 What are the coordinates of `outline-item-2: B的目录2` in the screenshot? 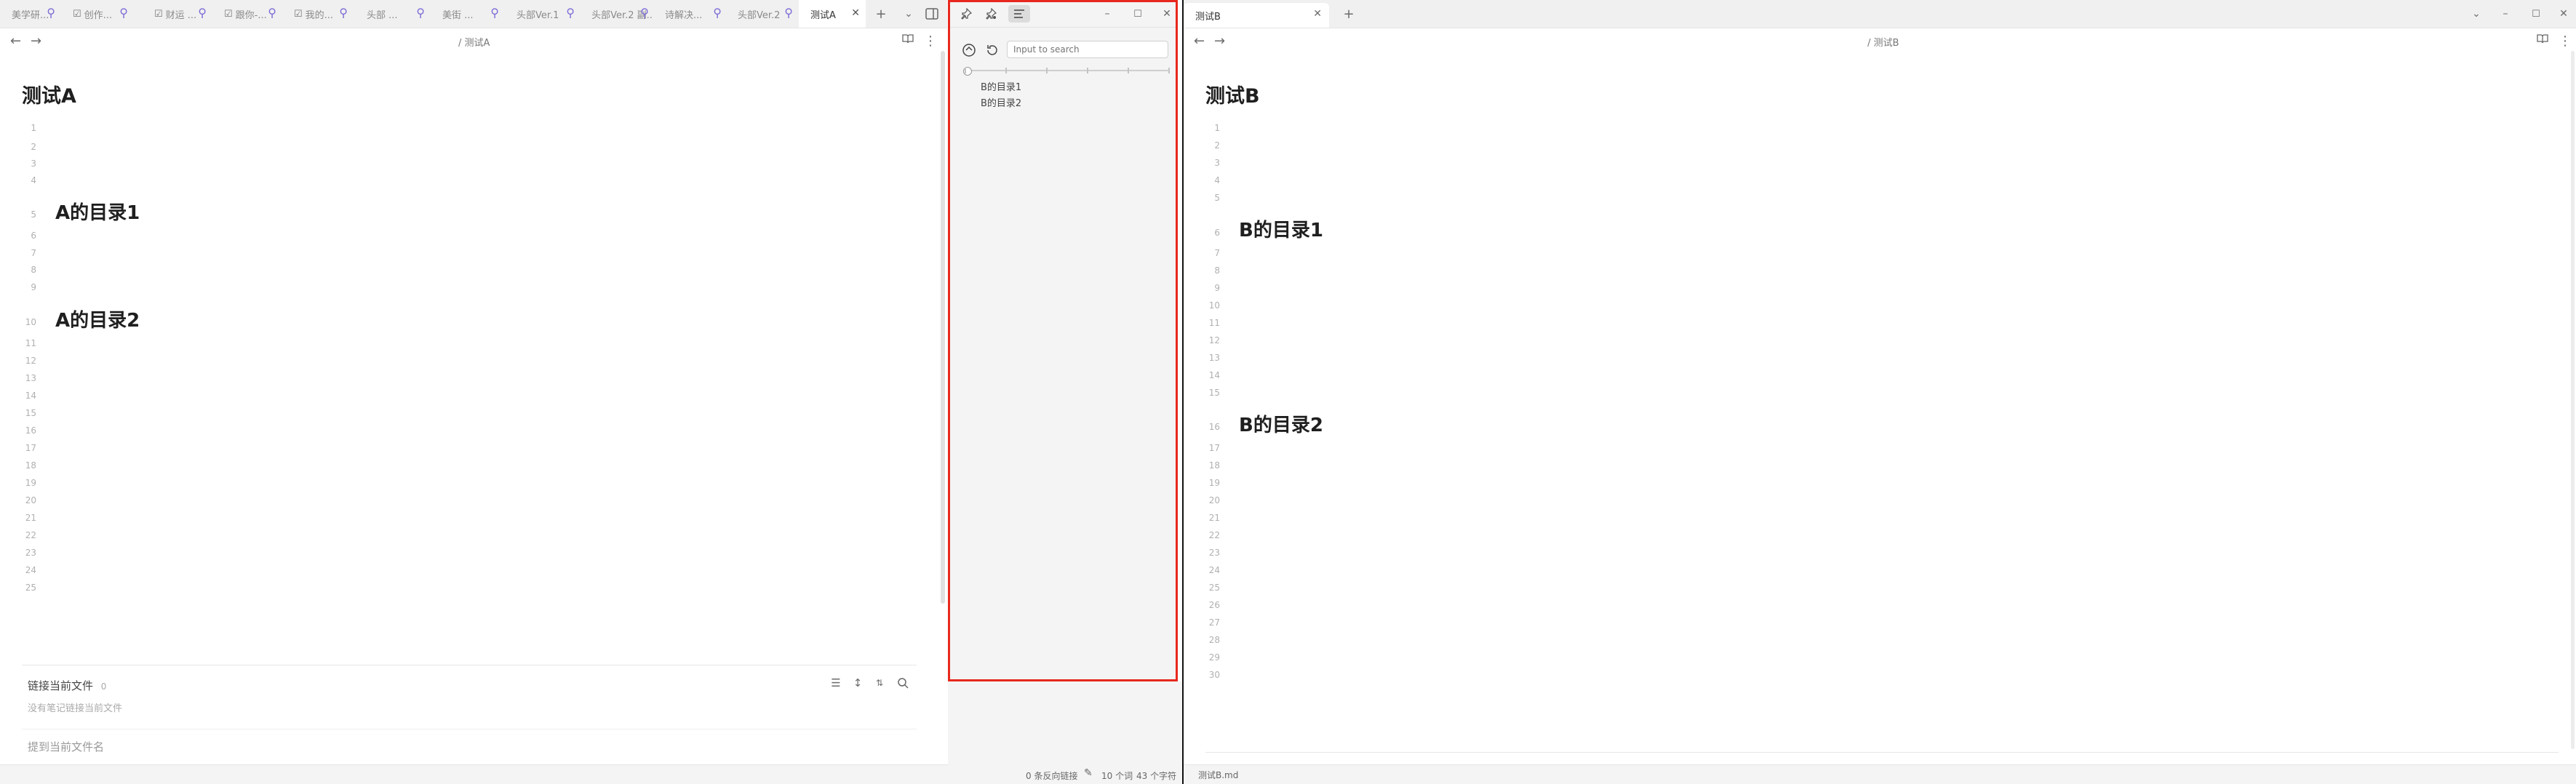 It's located at (1001, 102).